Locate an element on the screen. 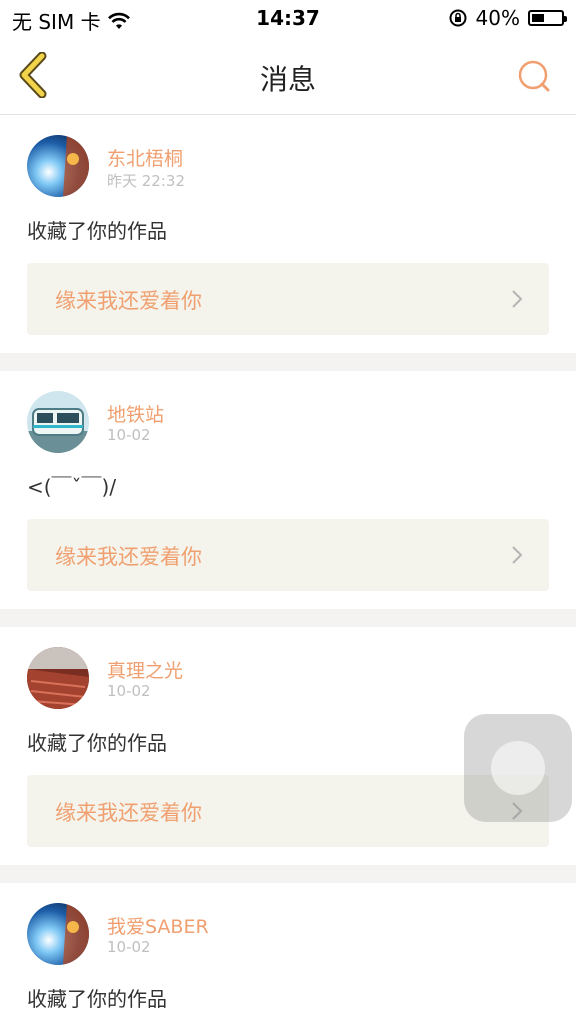 The height and width of the screenshot is (1024, 576). rotation-lock-icon is located at coordinates (458, 18).